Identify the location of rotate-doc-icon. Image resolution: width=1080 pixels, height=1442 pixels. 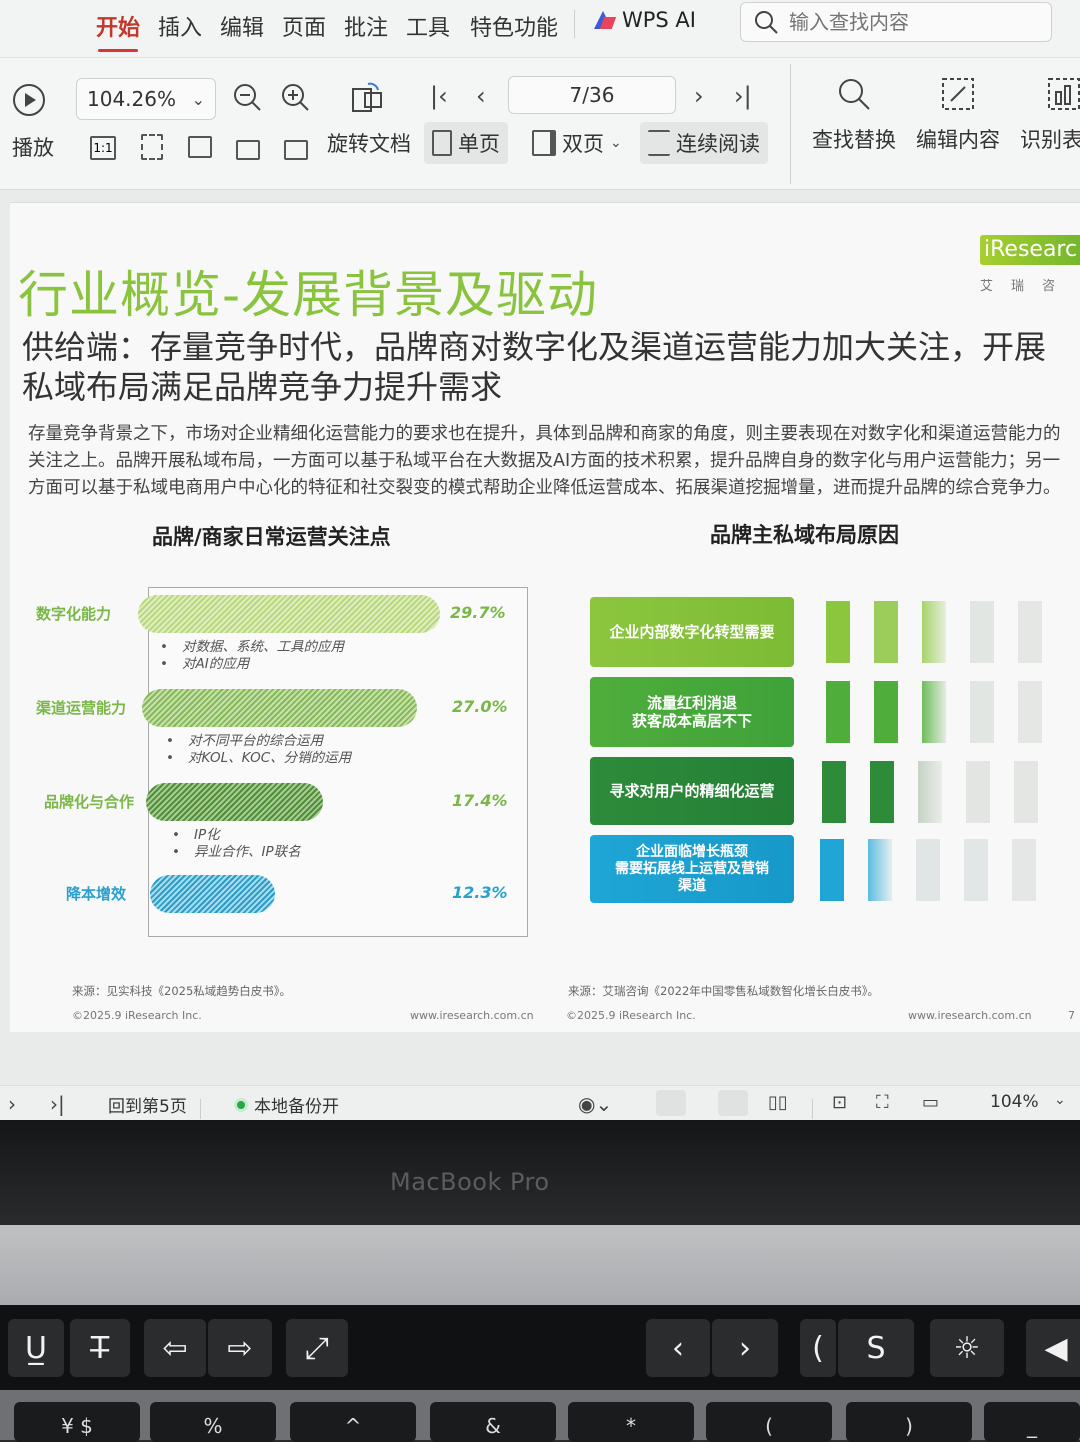
(367, 97).